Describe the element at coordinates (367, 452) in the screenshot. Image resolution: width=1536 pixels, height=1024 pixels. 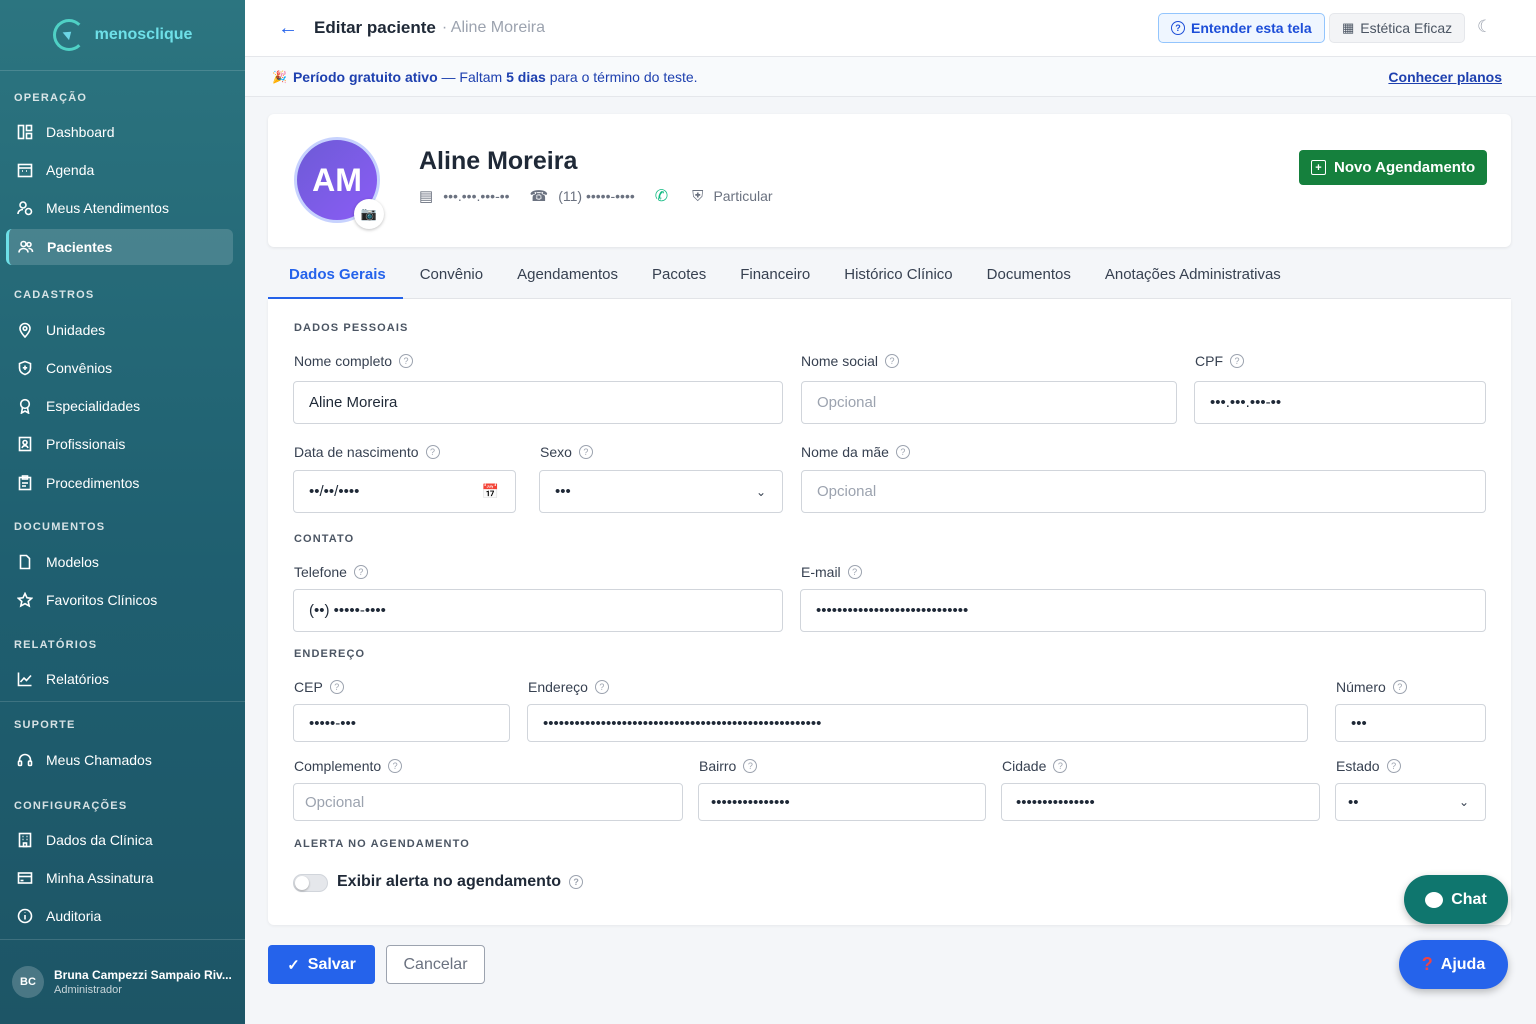
I see `label-data-nascimento: Data de nascimento?` at that location.